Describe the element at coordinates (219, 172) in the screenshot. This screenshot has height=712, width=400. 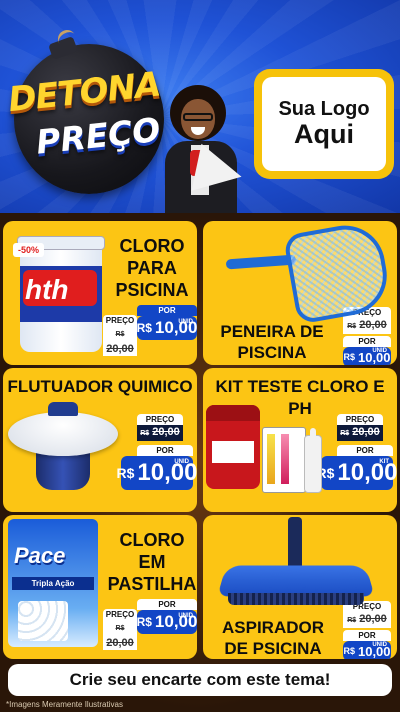
I see `megaphone-icon` at that location.